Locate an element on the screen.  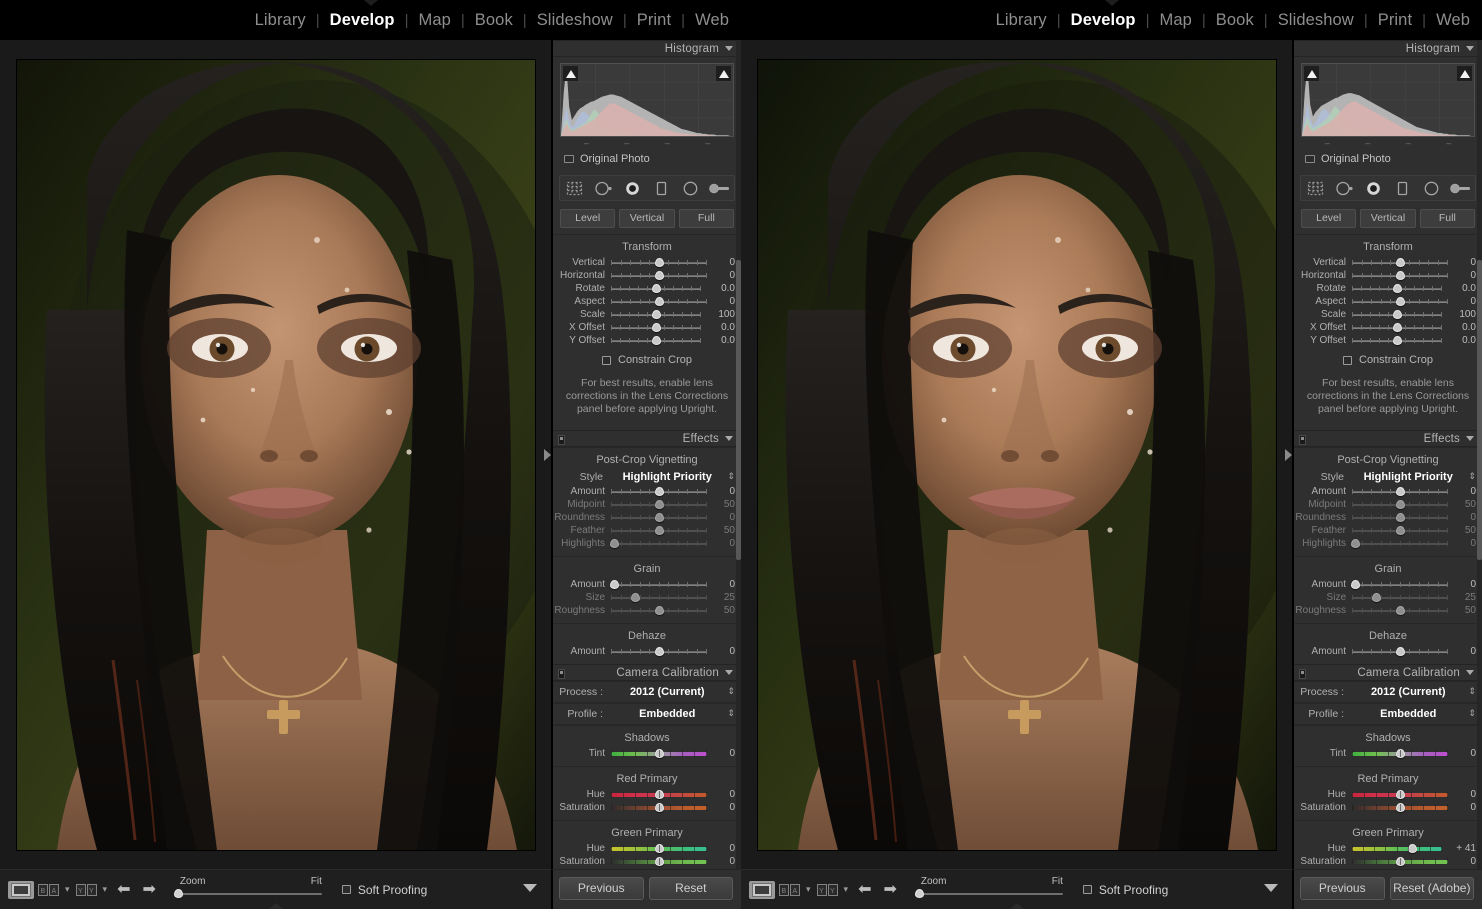
effects-panel-switch is located at coordinates (1302, 440).